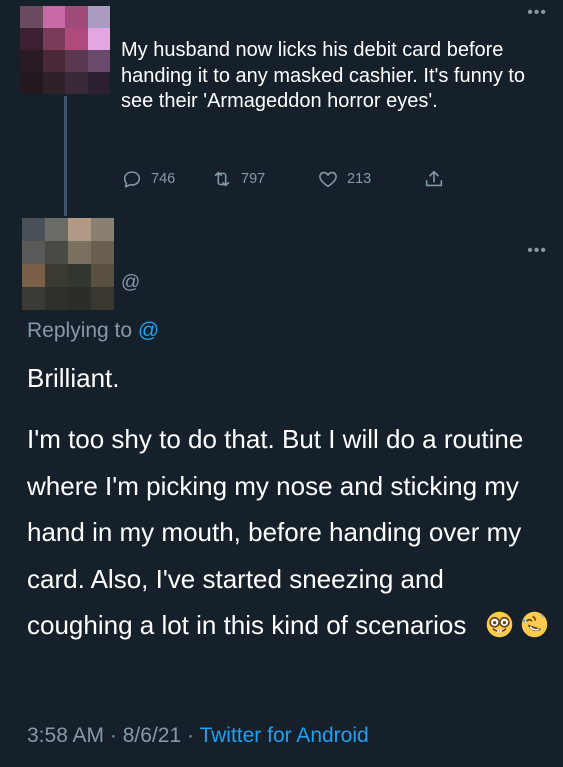  What do you see at coordinates (198, 736) in the screenshot?
I see `tweet-metadata: 3:58 AM · 8/6/21 · Twitter for Android` at bounding box center [198, 736].